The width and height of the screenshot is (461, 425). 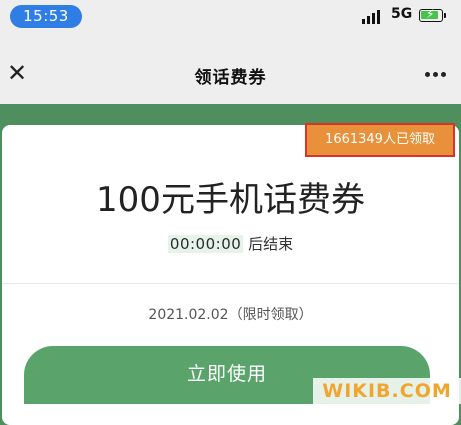 What do you see at coordinates (432, 14) in the screenshot?
I see `battery-icon: ⚡` at bounding box center [432, 14].